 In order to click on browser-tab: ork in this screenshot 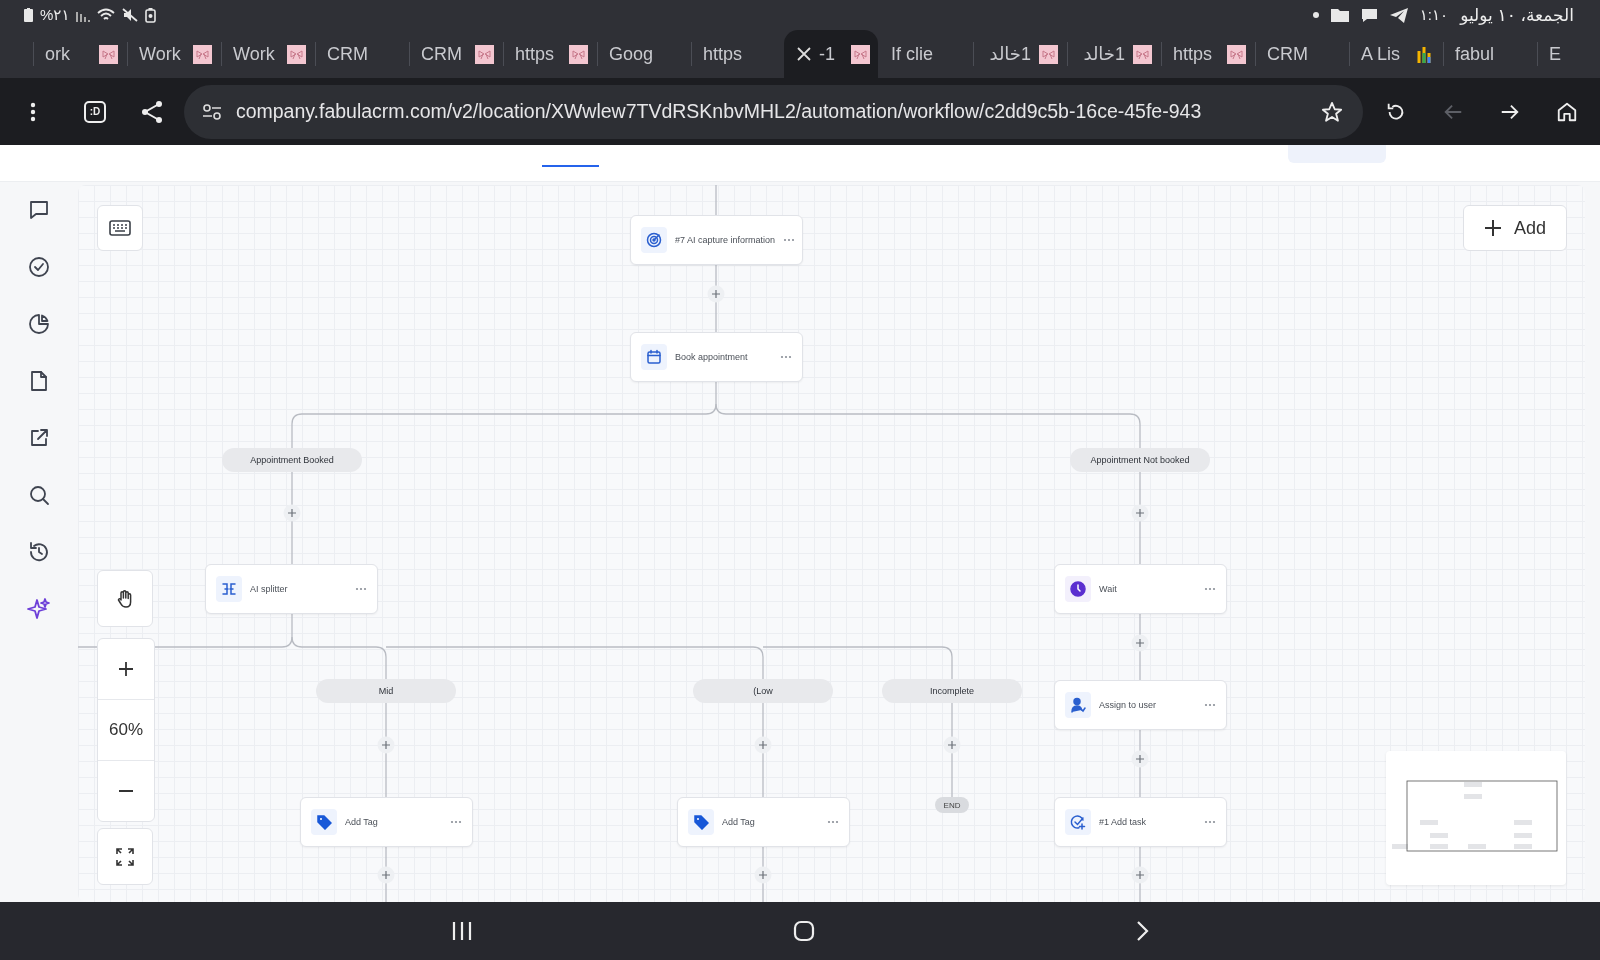, I will do `click(79, 54)`.